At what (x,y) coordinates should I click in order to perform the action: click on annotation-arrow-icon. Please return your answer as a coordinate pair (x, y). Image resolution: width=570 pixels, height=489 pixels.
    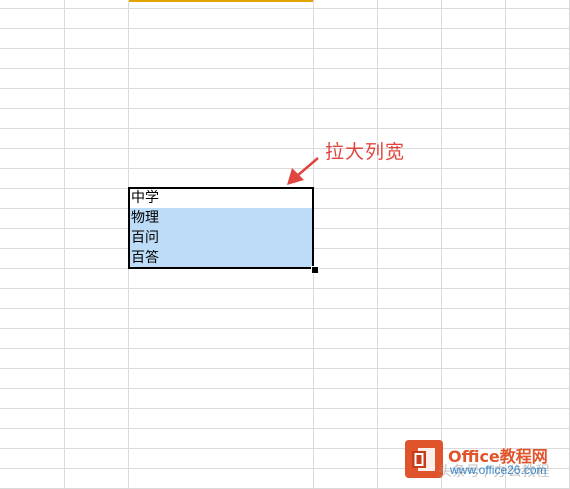
    Looking at the image, I should click on (303, 171).